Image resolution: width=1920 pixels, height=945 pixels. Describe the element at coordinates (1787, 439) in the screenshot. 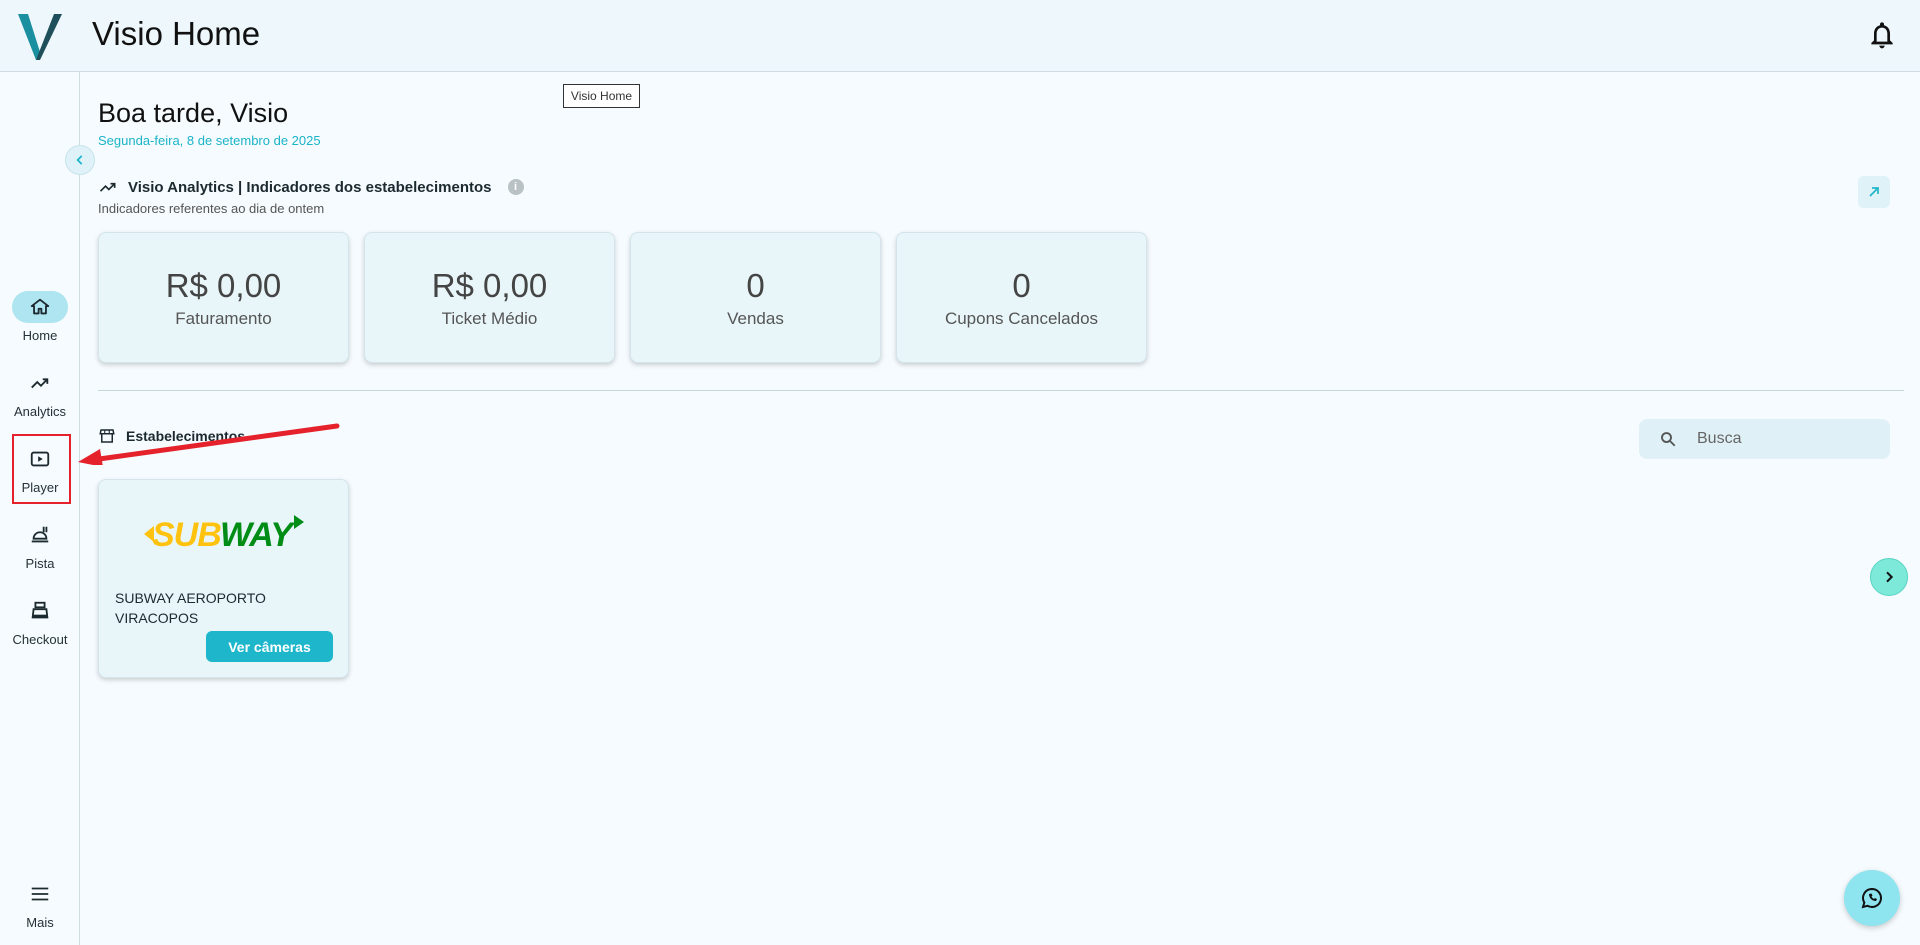

I see `search-input` at that location.